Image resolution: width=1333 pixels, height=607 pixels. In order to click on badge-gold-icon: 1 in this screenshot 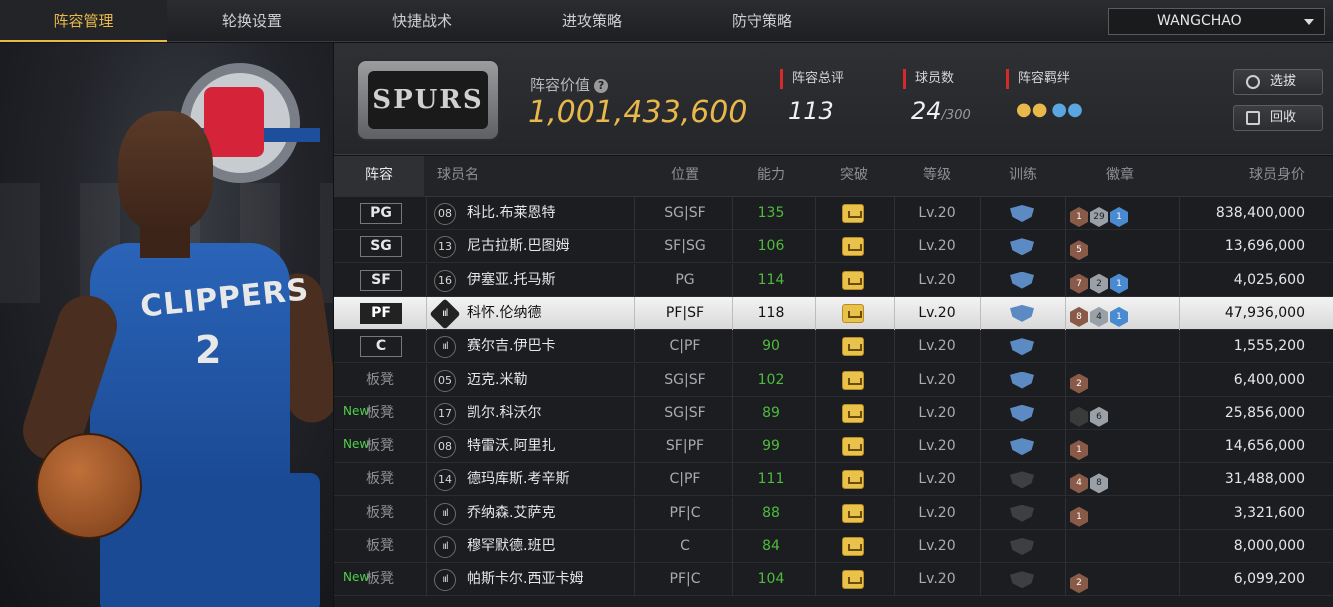, I will do `click(1119, 316)`.